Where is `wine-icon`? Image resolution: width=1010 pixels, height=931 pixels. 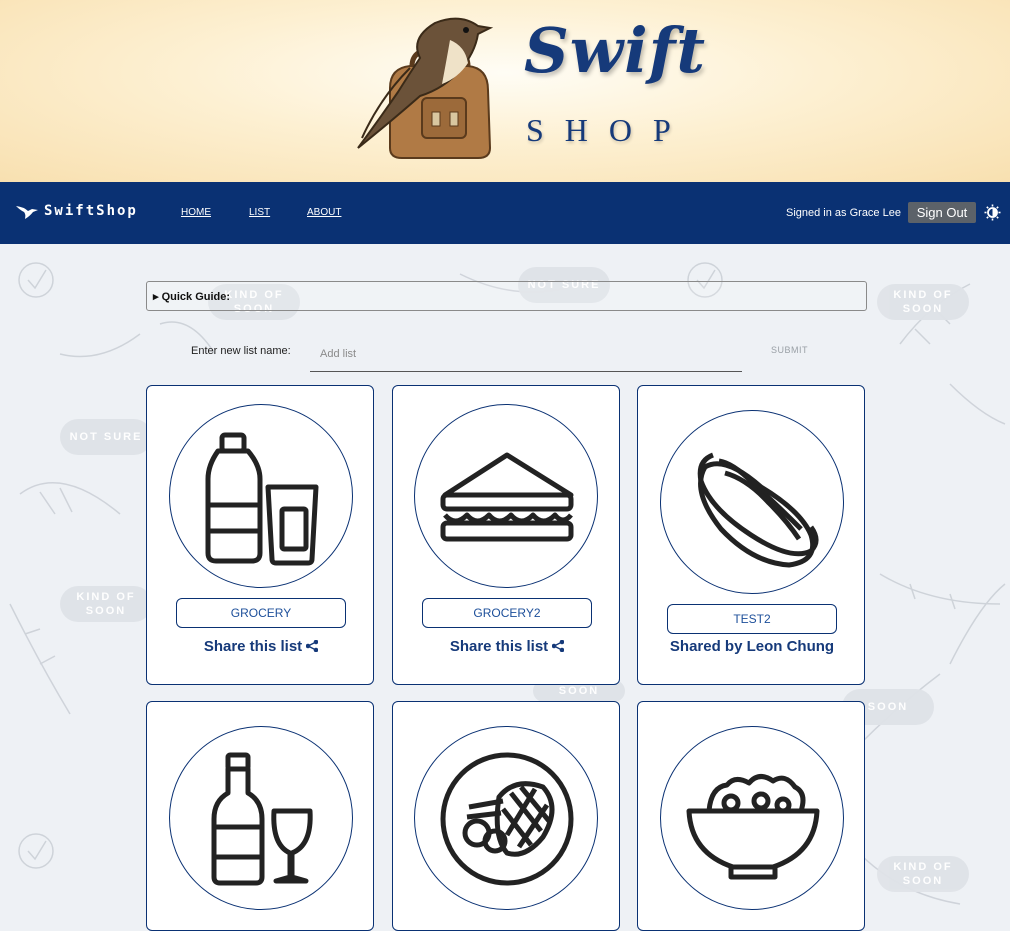
wine-icon is located at coordinates (262, 819).